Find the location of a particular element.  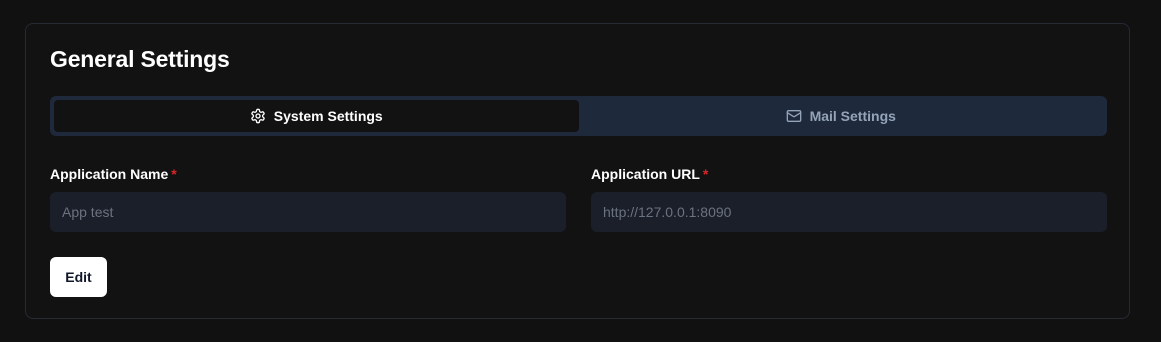

mail-icon is located at coordinates (794, 116).